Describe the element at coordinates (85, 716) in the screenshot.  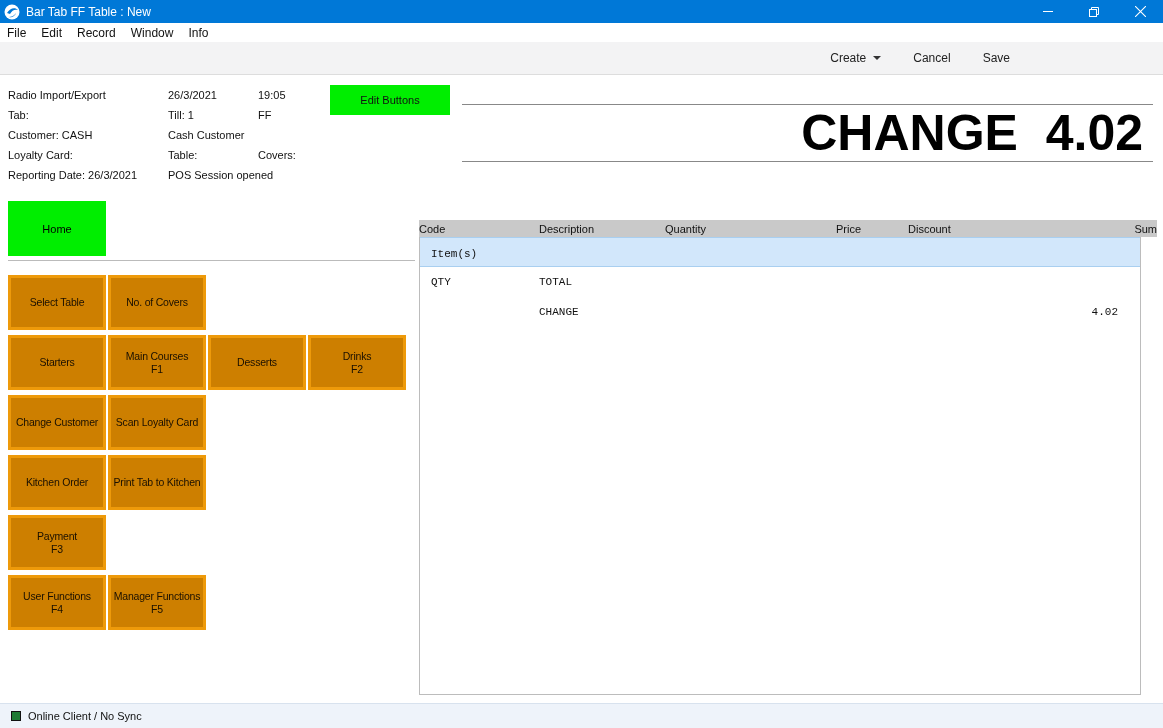
I see `status-text: Online Client / No Sync` at that location.